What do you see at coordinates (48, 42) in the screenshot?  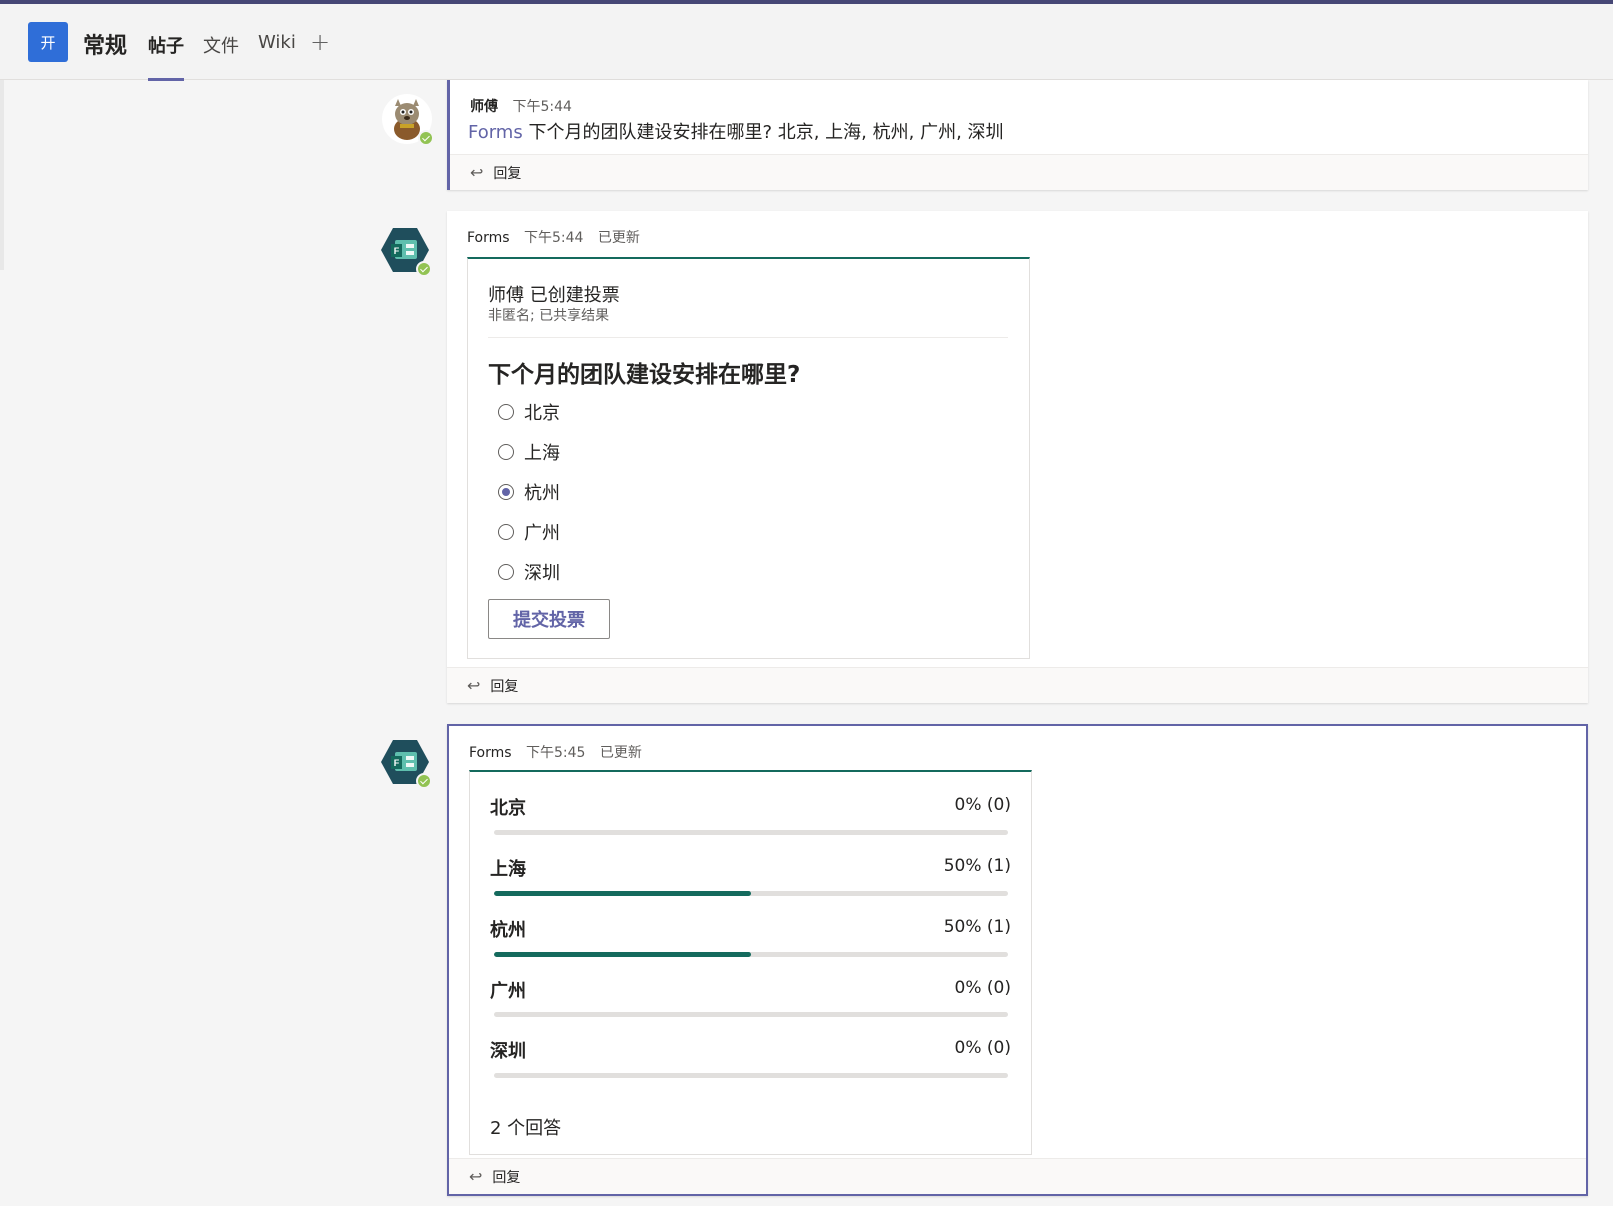 I see `team-avatar: 开` at bounding box center [48, 42].